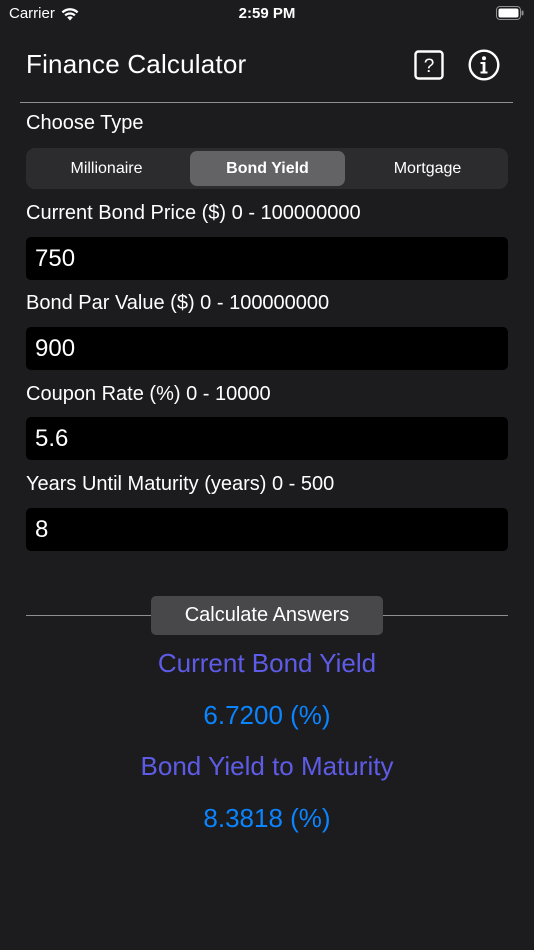  What do you see at coordinates (178, 303) in the screenshot?
I see `par-value-label: Bond Par Value ($) 0 - 100000000` at bounding box center [178, 303].